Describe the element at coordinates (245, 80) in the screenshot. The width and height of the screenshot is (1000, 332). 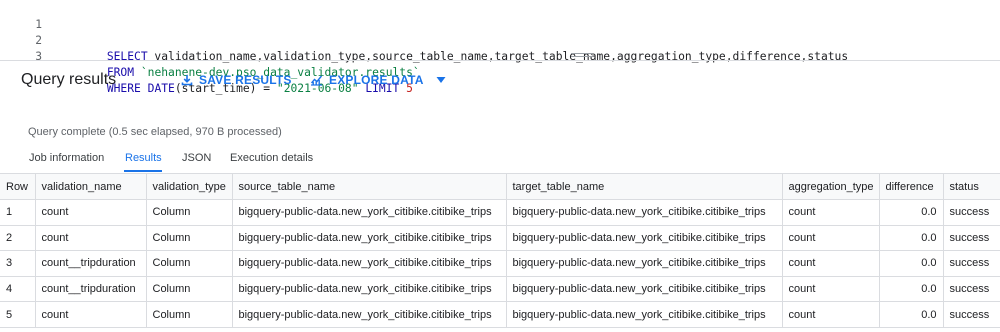
I see `save-results-label: SAVE RESULTS` at that location.